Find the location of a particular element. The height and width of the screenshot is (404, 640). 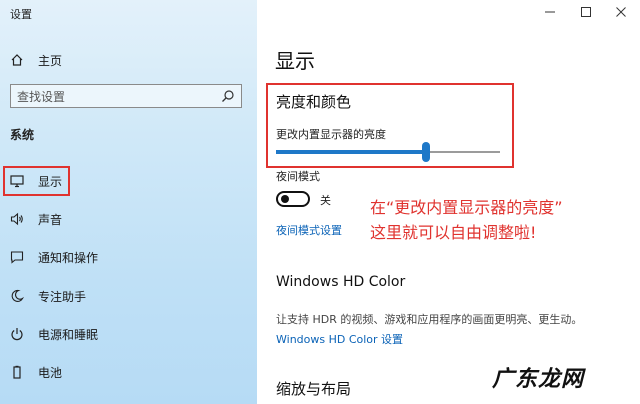

brightness-section-title: 亮度和颜色 is located at coordinates (314, 102).